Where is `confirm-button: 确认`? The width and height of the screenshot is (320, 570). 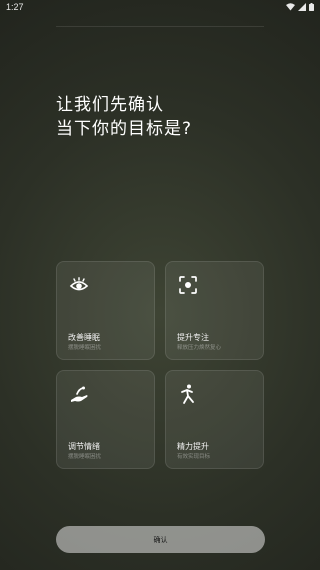
confirm-button: 确认 is located at coordinates (160, 539).